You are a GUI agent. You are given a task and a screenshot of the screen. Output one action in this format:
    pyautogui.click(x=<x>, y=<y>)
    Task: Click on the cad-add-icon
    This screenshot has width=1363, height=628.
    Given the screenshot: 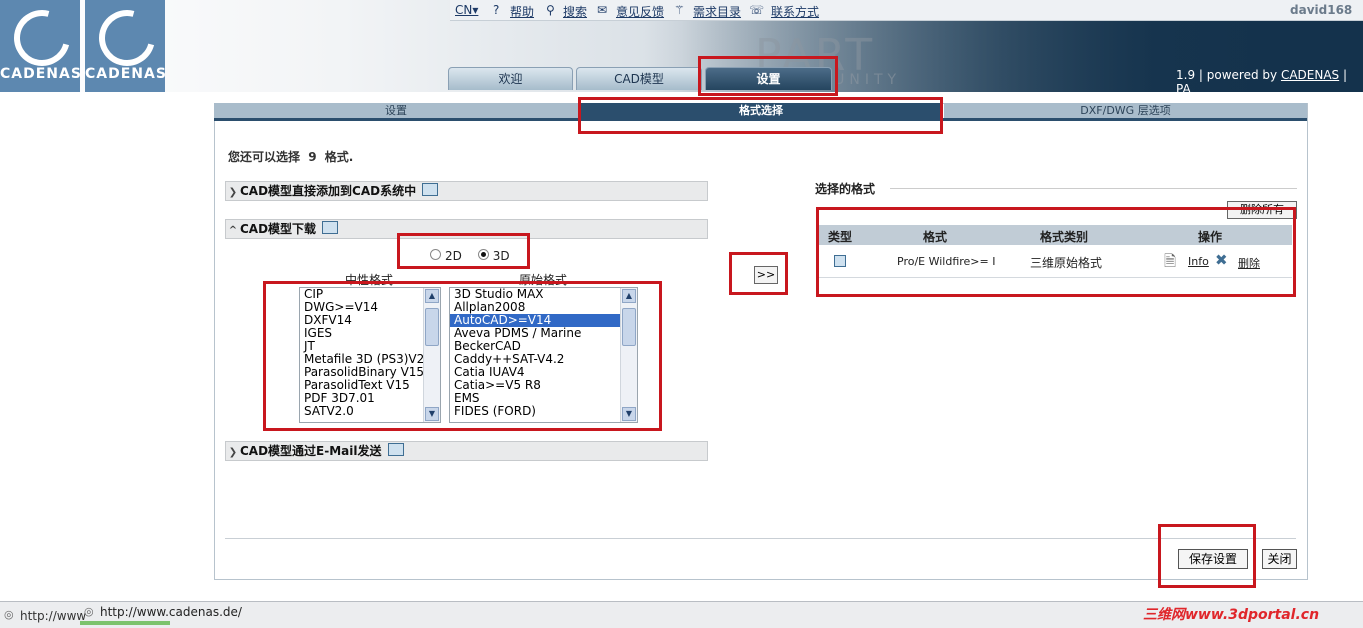 What is the action you would take?
    pyautogui.click(x=430, y=189)
    